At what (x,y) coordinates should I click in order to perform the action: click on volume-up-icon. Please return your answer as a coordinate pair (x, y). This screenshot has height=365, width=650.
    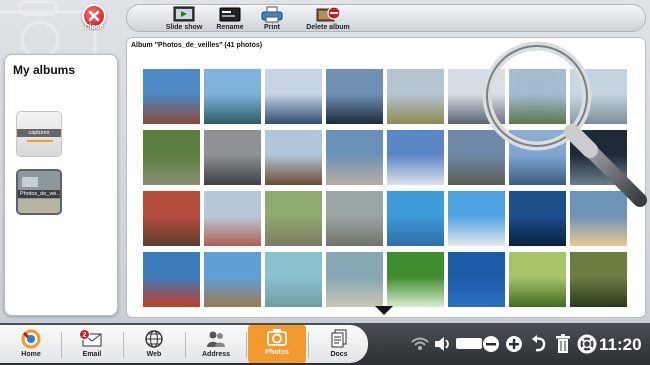
    Looking at the image, I should click on (514, 344).